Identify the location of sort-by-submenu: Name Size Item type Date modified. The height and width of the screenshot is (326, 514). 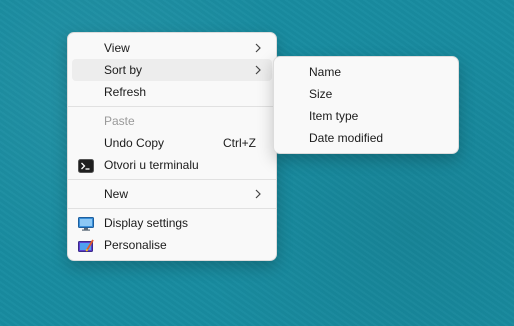
(366, 105).